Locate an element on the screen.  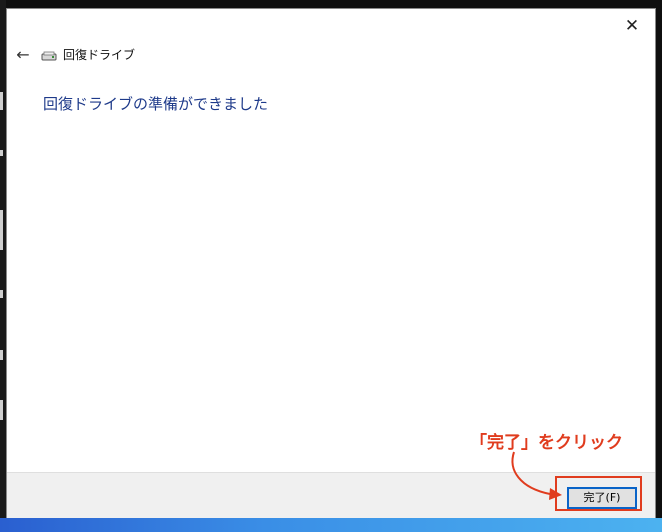
back-arrow-icon: ← is located at coordinates (23, 54).